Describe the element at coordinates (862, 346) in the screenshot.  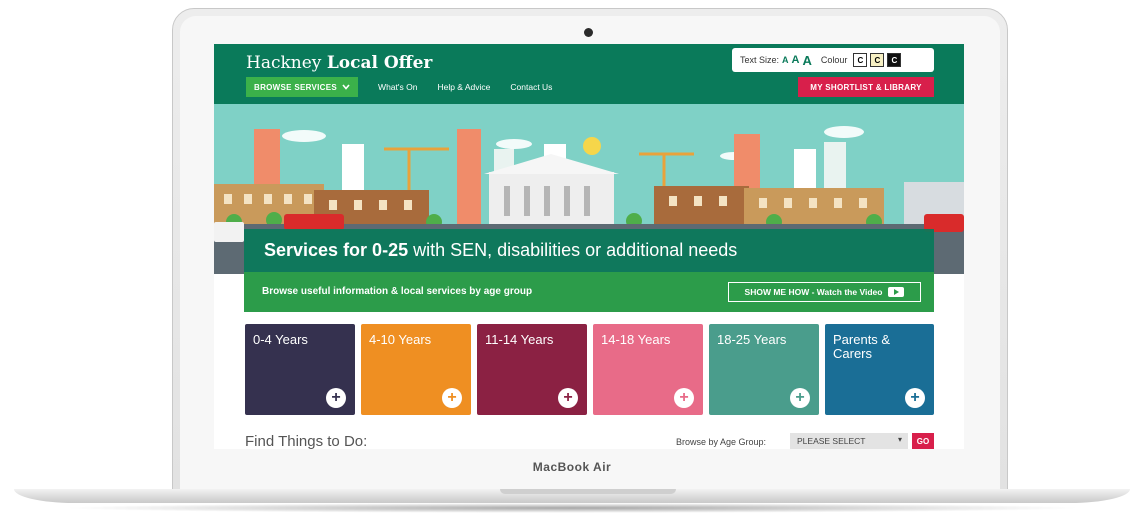
I see `tile-label: Parents & Carers` at that location.